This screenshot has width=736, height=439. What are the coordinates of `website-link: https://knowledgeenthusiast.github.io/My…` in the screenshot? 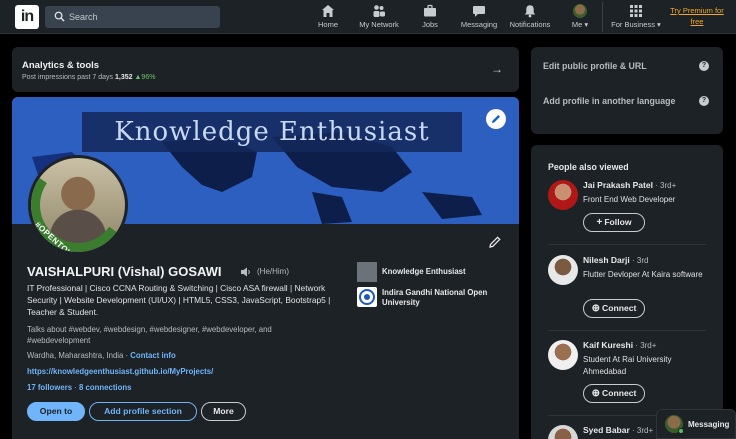 It's located at (120, 371).